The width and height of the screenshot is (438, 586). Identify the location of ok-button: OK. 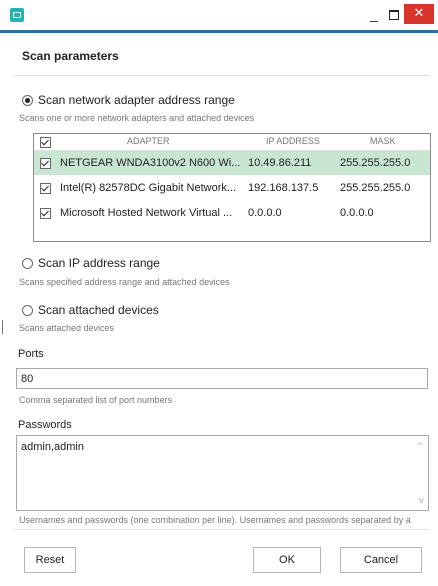
(287, 560).